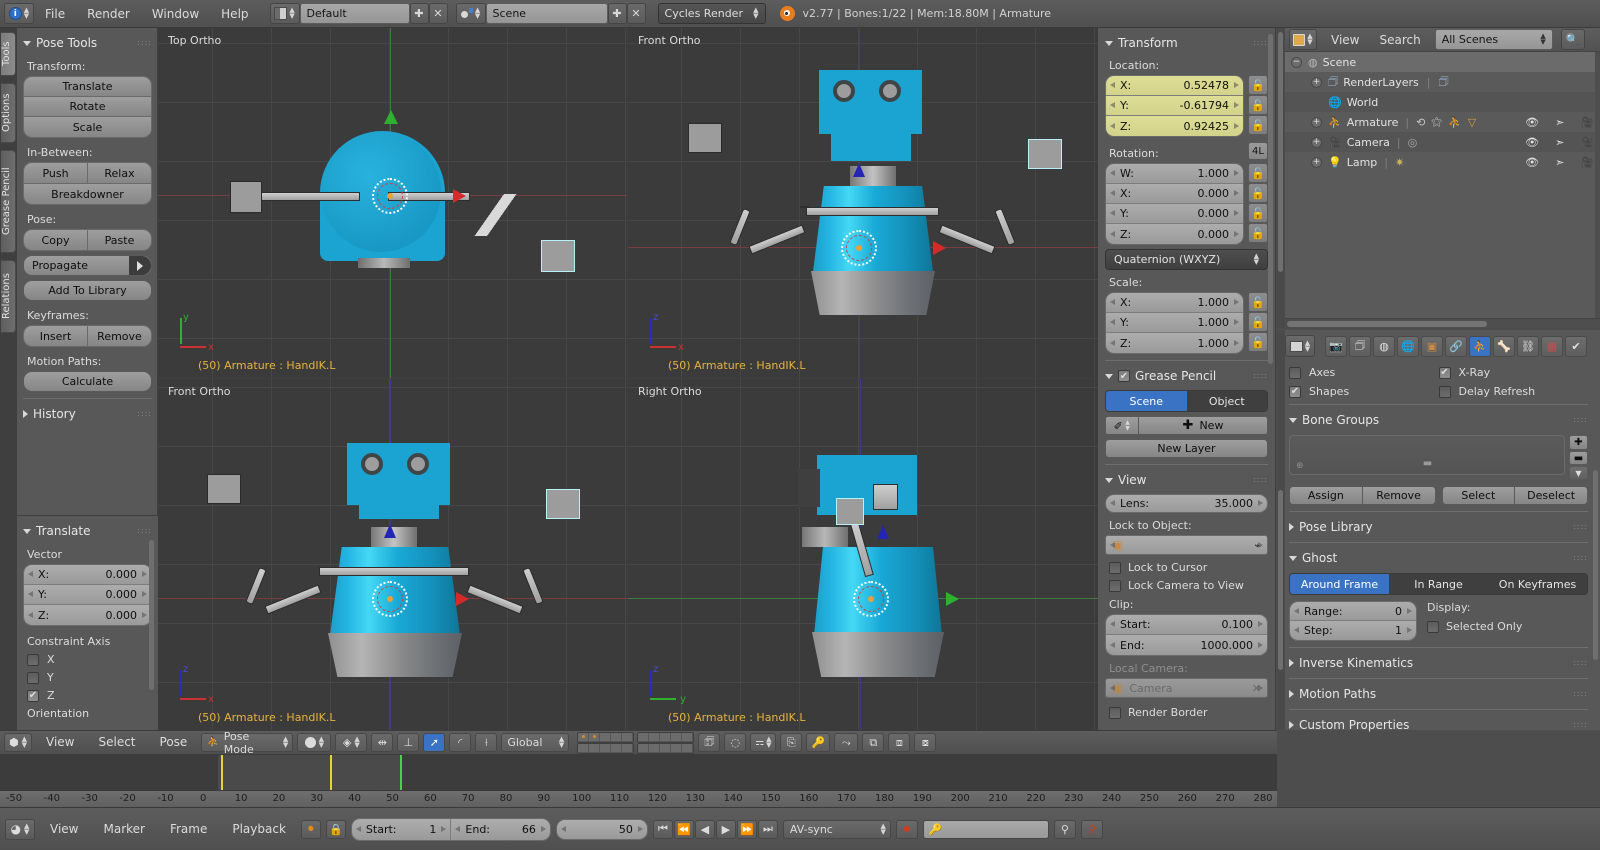 The width and height of the screenshot is (1600, 850). Describe the element at coordinates (20, 829) in the screenshot. I see `editor-type-selector-timeline: ◕ ▲ ▼` at that location.